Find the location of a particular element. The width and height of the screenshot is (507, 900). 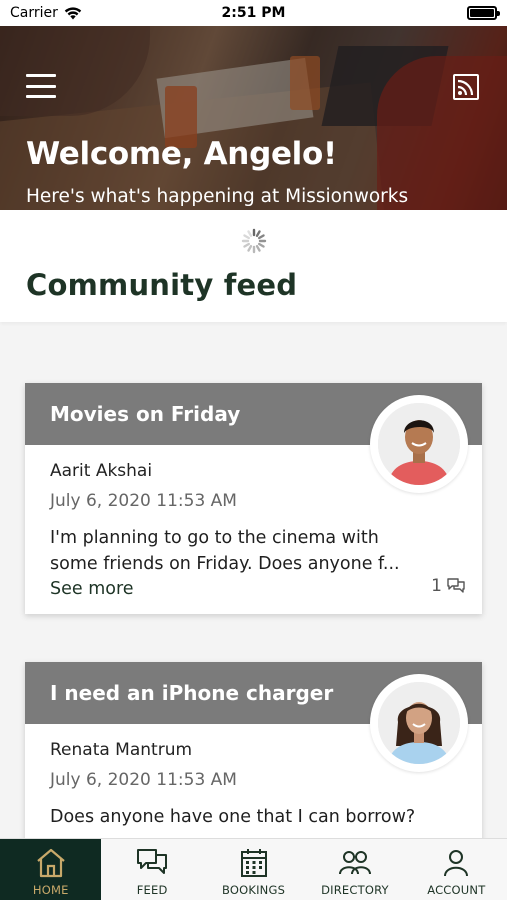

bottom-tab-bar: HOME FEED BOOKINGS DIRECTORY ACCOUNT is located at coordinates (253, 869).